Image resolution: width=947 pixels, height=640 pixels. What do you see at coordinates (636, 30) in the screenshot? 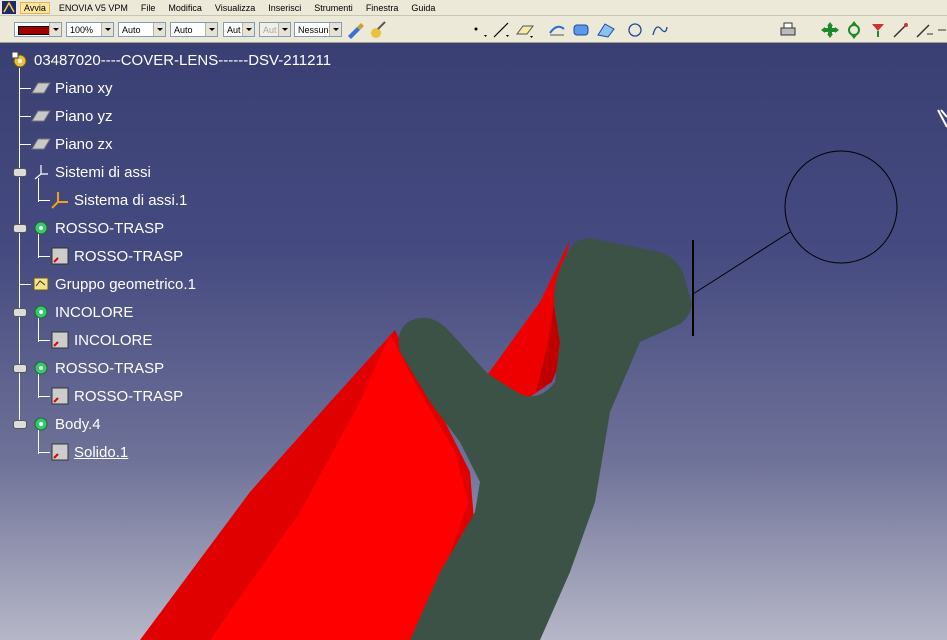
I see `circle-icon` at bounding box center [636, 30].